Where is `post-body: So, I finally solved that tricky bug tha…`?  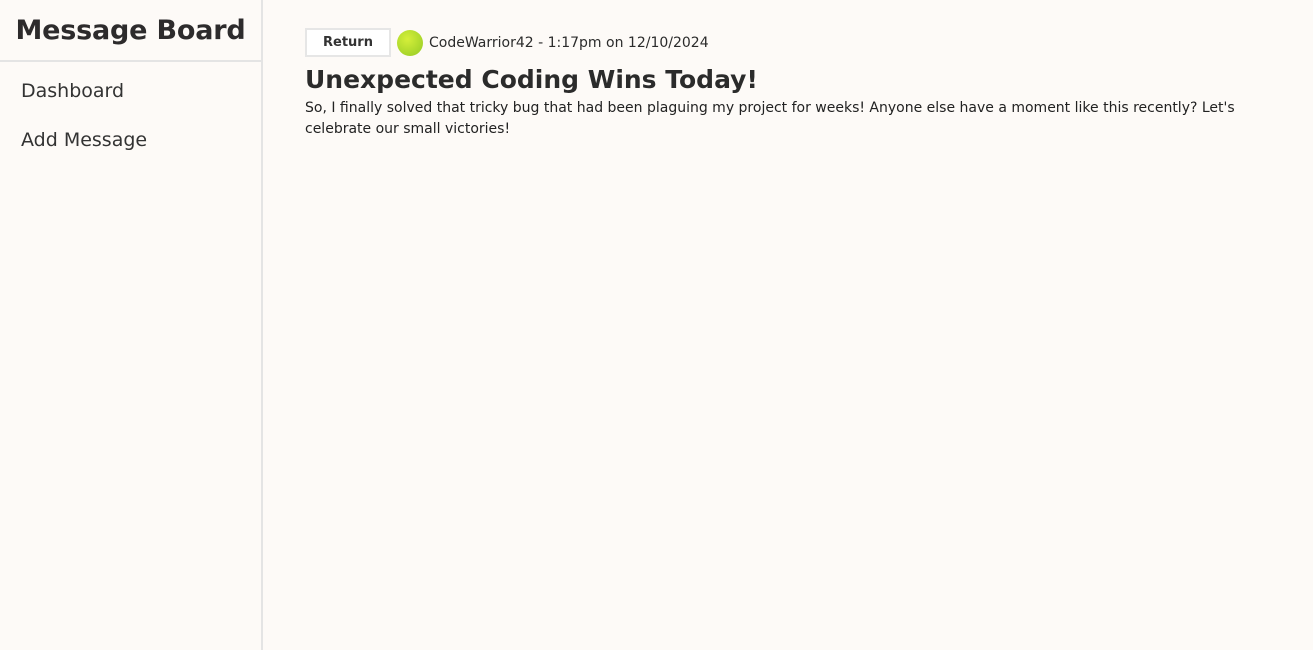 post-body: So, I finally solved that tricky bug tha… is located at coordinates (770, 118).